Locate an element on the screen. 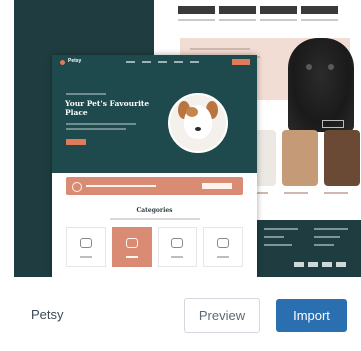 This screenshot has height=351, width=361. pug-photo is located at coordinates (321, 85).